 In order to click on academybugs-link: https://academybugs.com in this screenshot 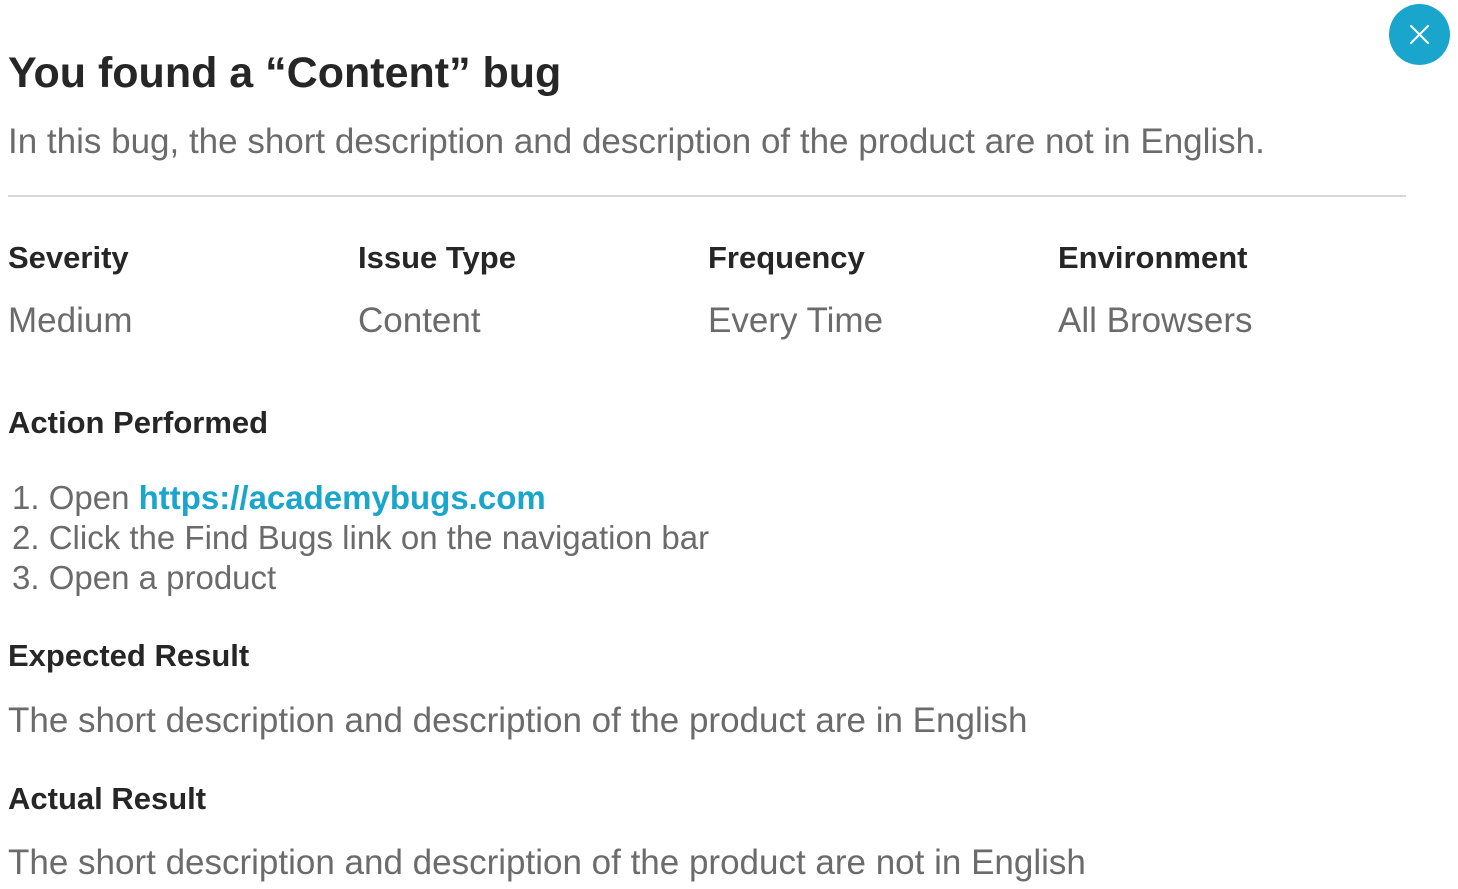, I will do `click(342, 497)`.